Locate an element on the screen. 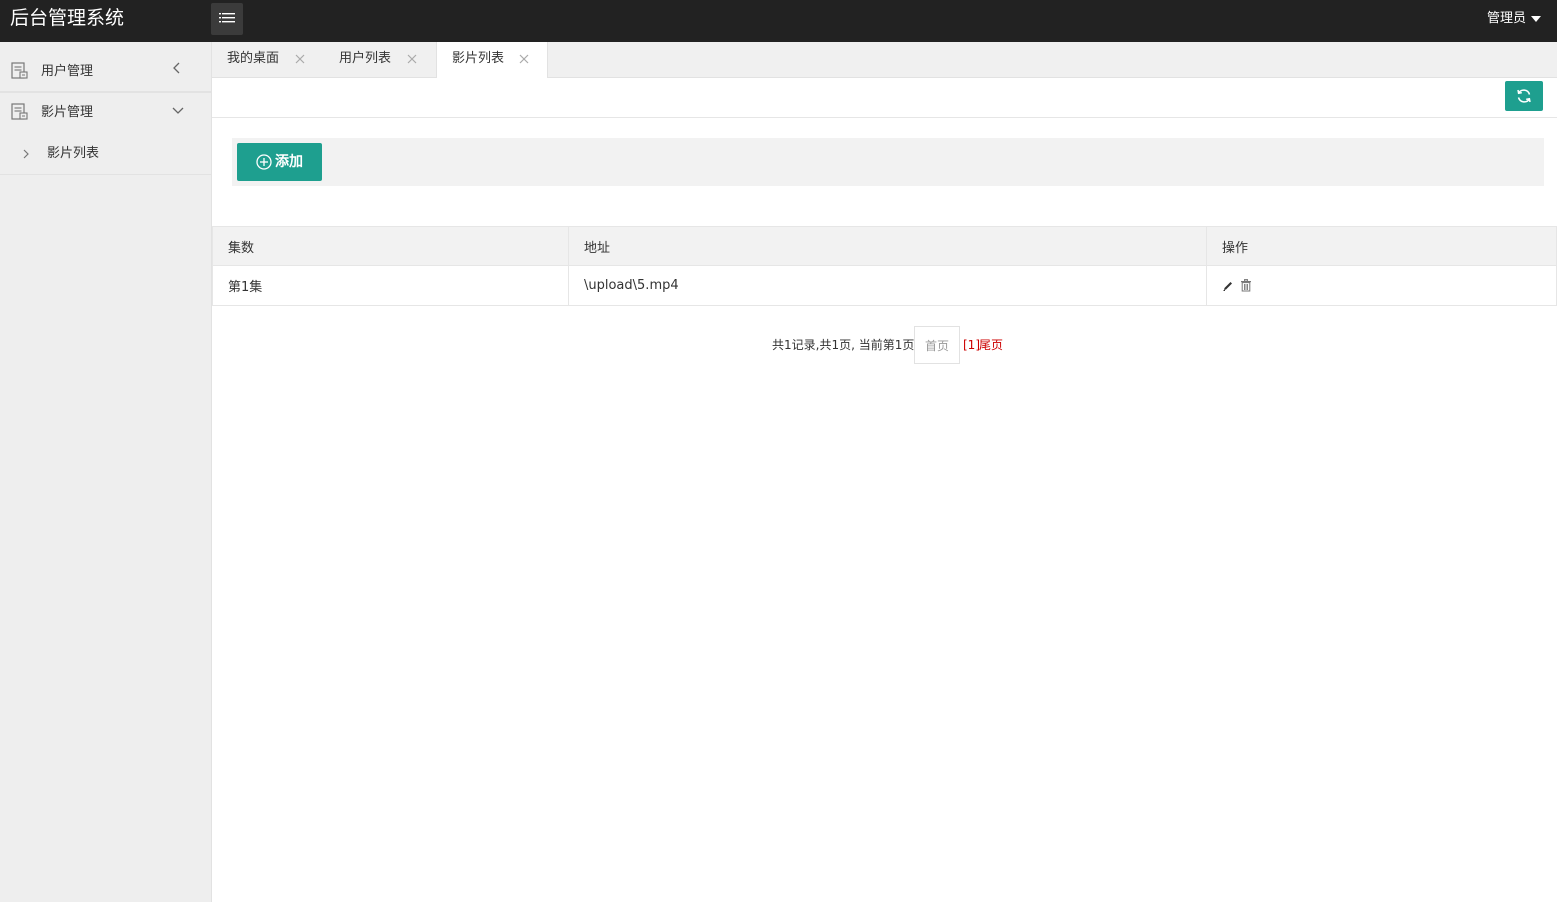 This screenshot has height=902, width=1557. refresh-icon is located at coordinates (1524, 96).